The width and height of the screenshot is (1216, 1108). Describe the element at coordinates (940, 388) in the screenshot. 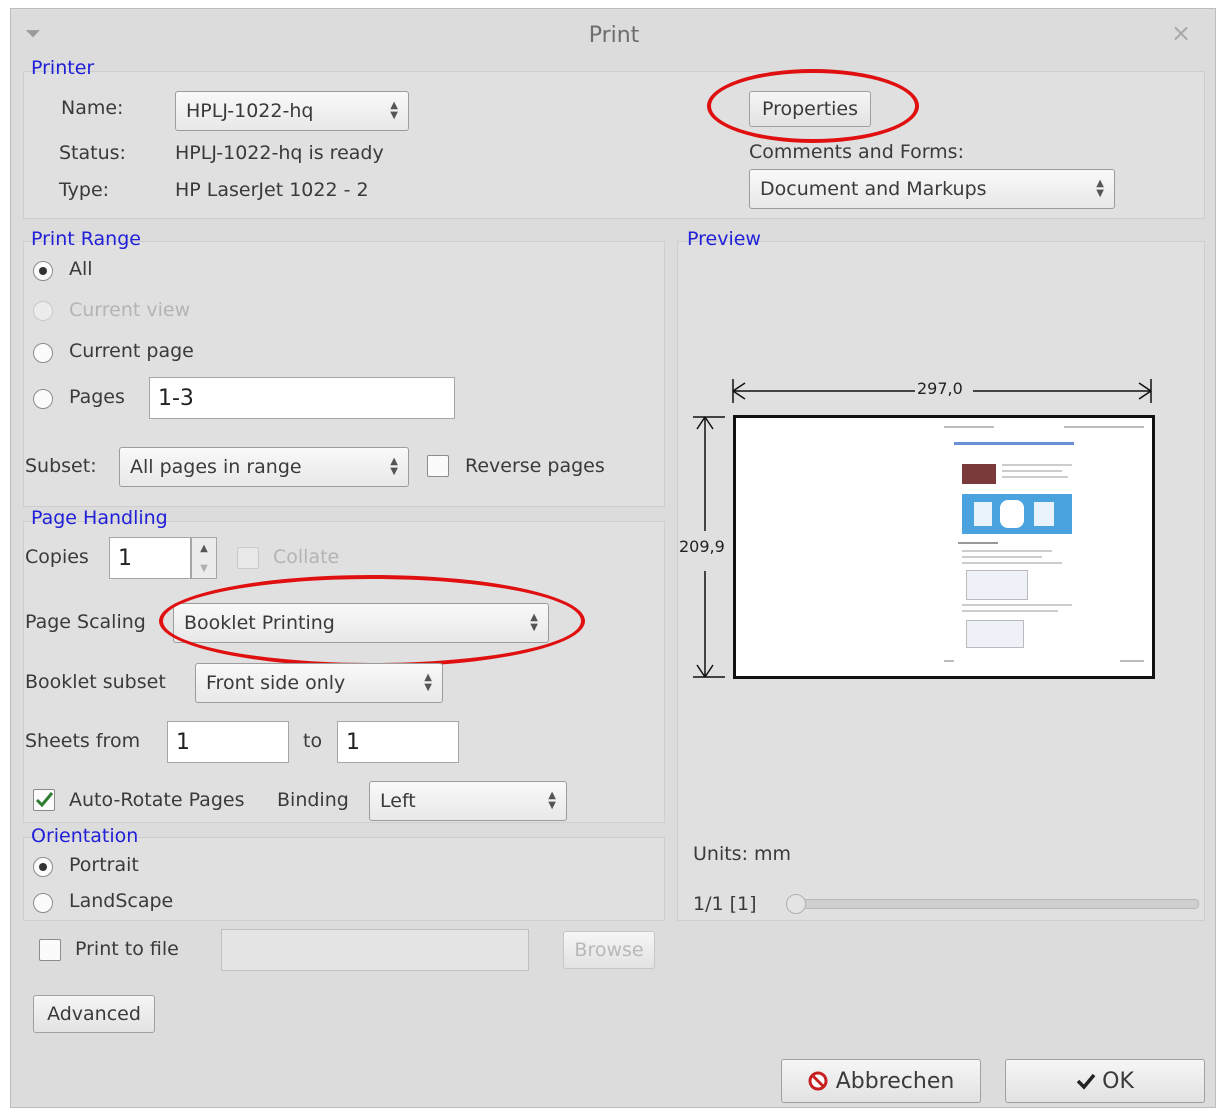

I see `preview-width-dimension: 297,0` at that location.